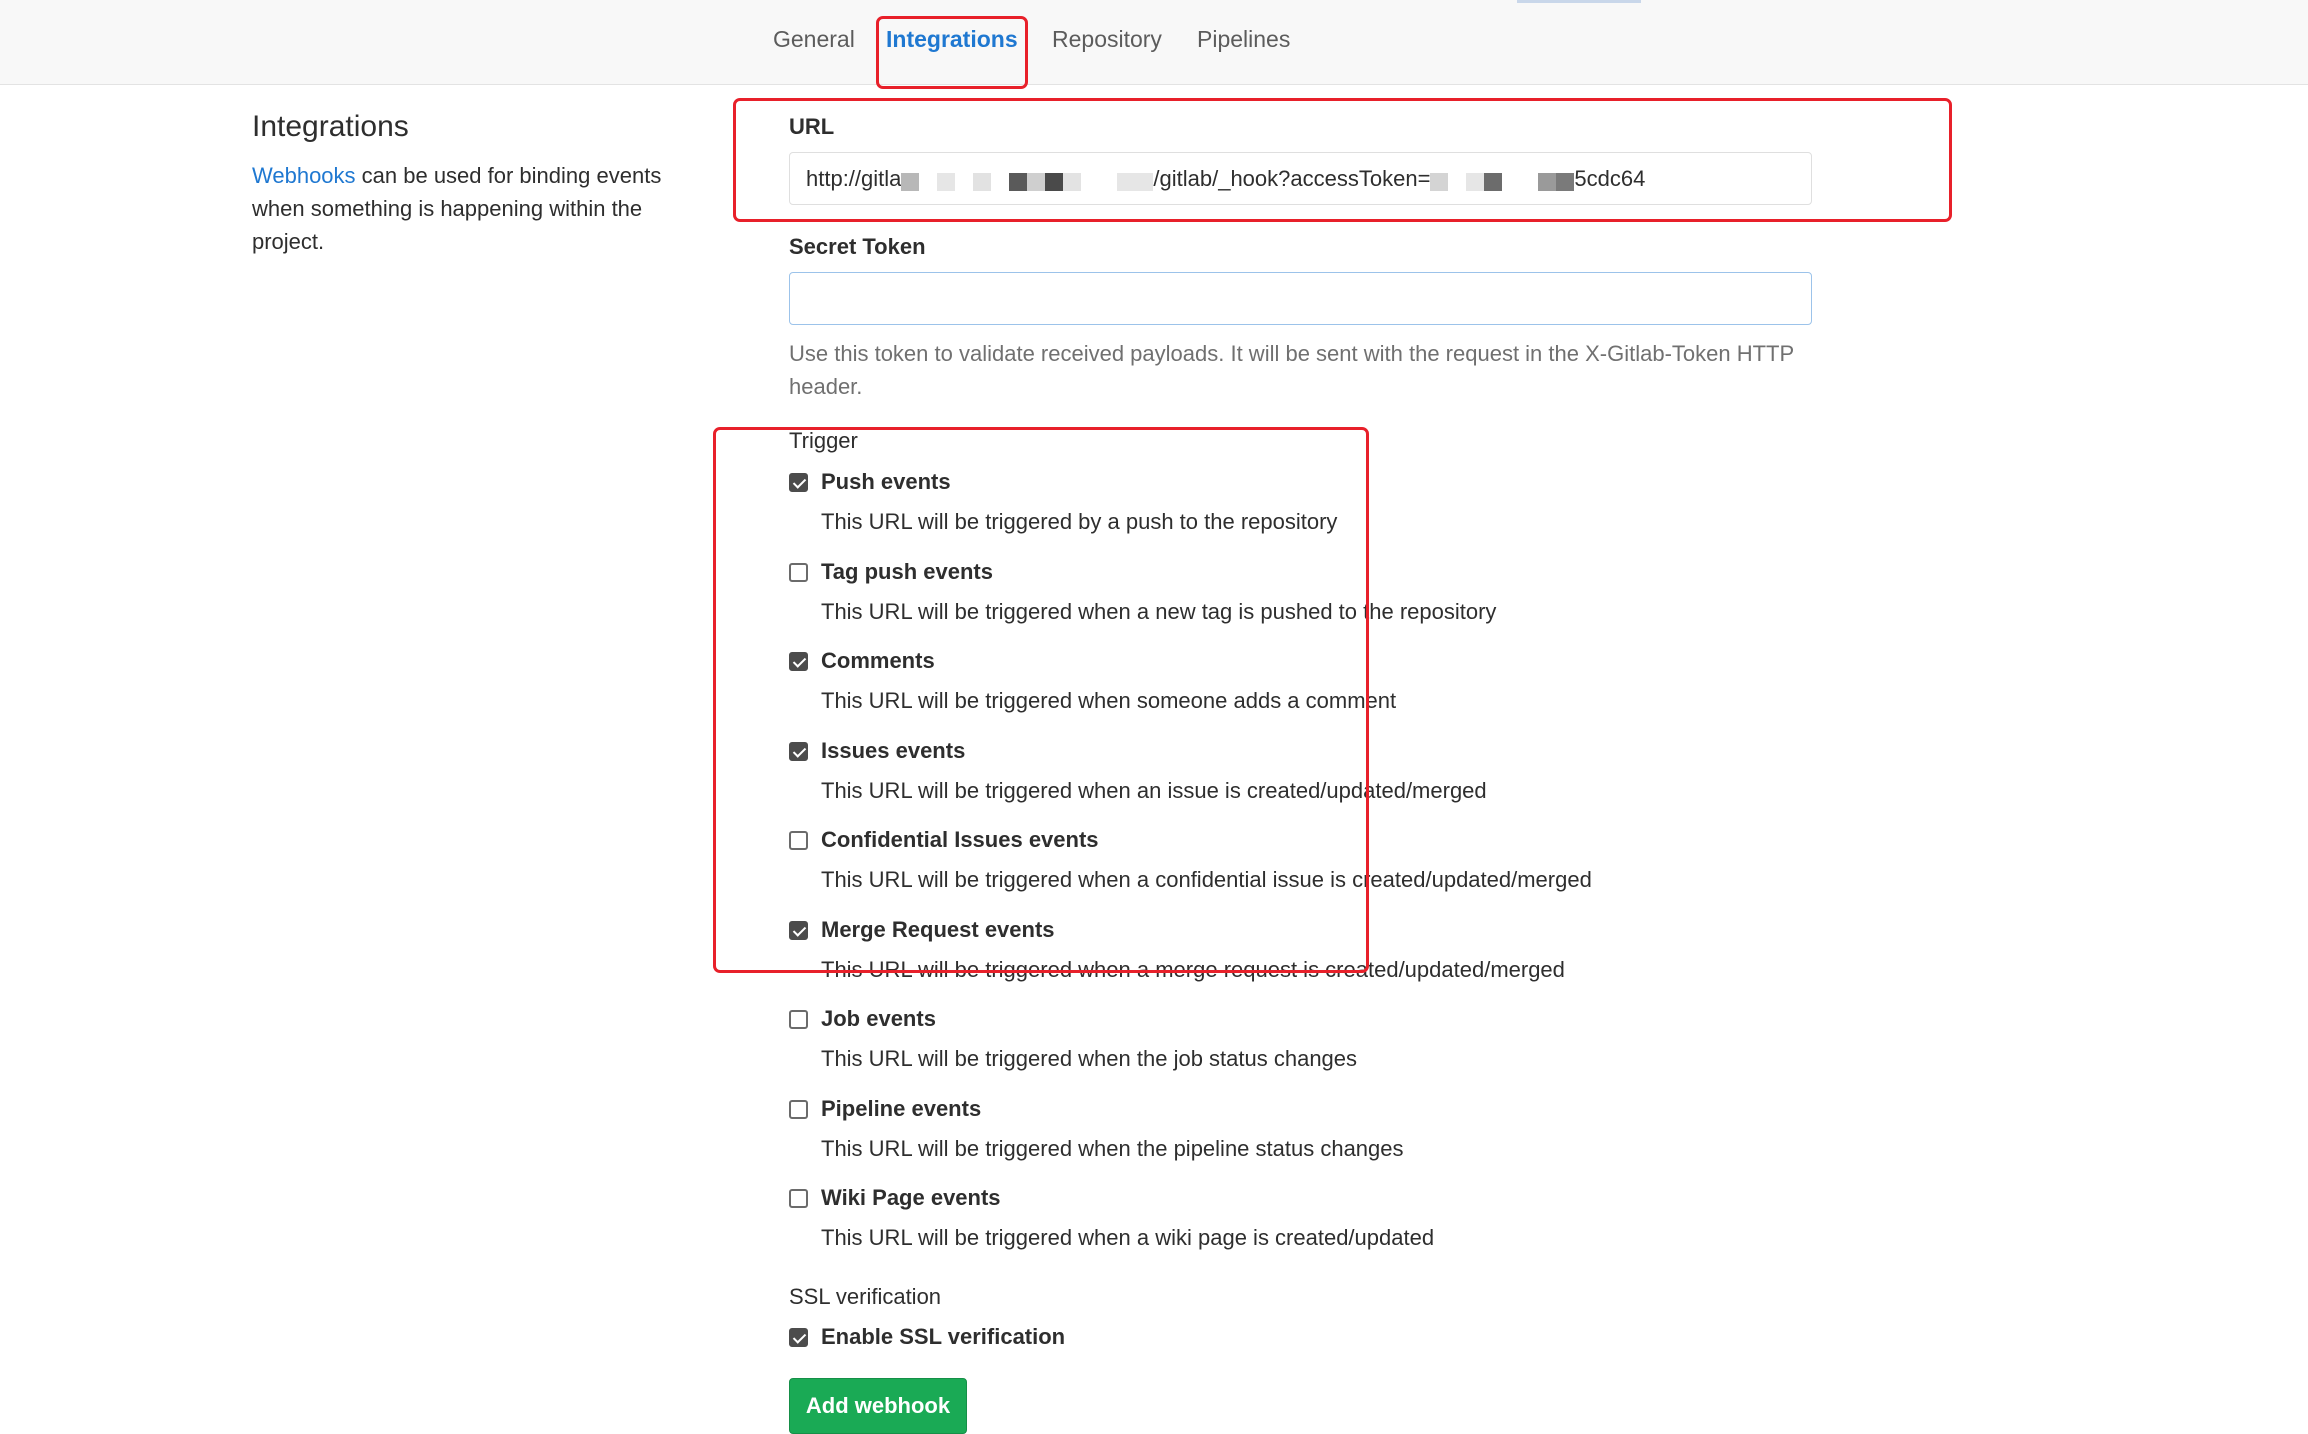 The image size is (2308, 1434). What do you see at coordinates (1041, 700) in the screenshot?
I see `annotation-box-trigger` at bounding box center [1041, 700].